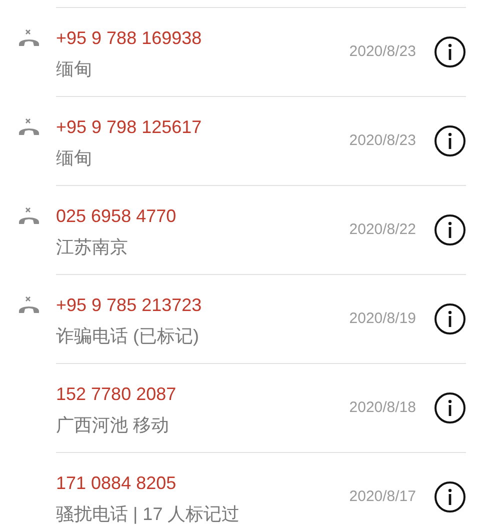  What do you see at coordinates (148, 513) in the screenshot?
I see `caller-location: 骚扰电话 | 17 人标记过` at bounding box center [148, 513].